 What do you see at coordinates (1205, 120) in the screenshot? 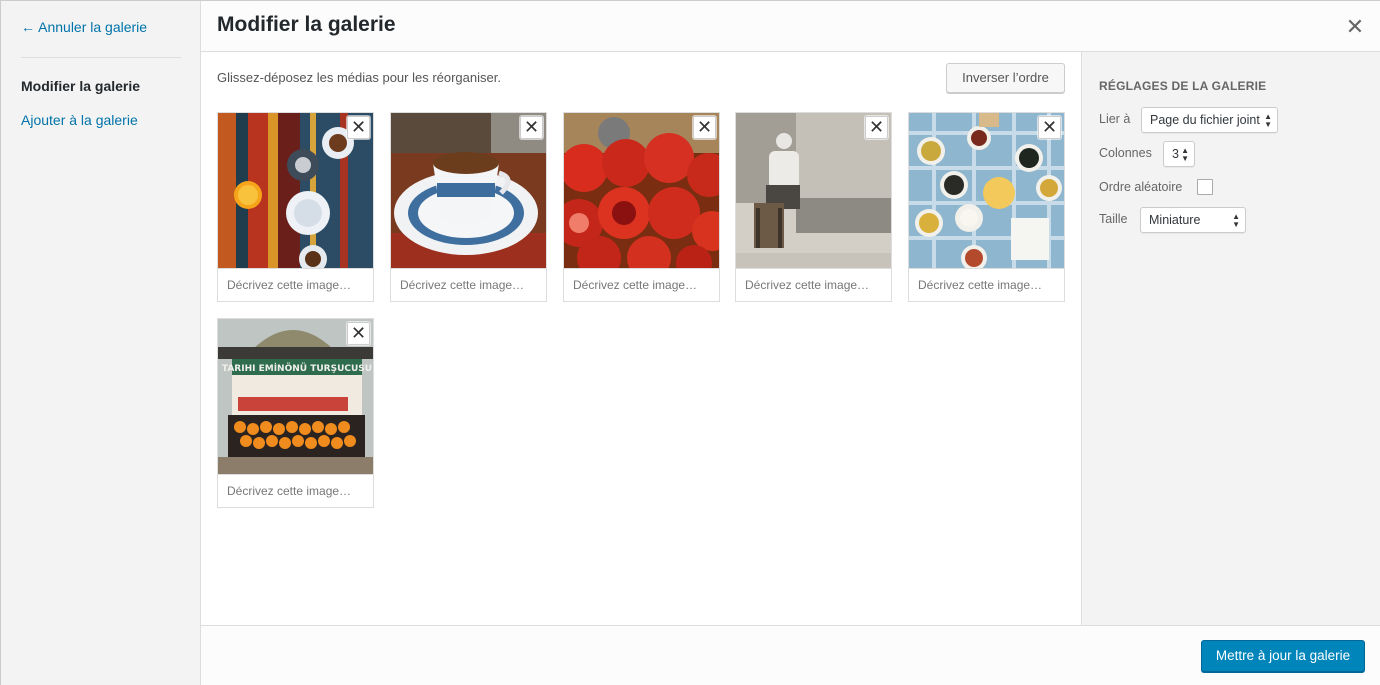
I see `link-to-value: Page du fichier joint` at bounding box center [1205, 120].